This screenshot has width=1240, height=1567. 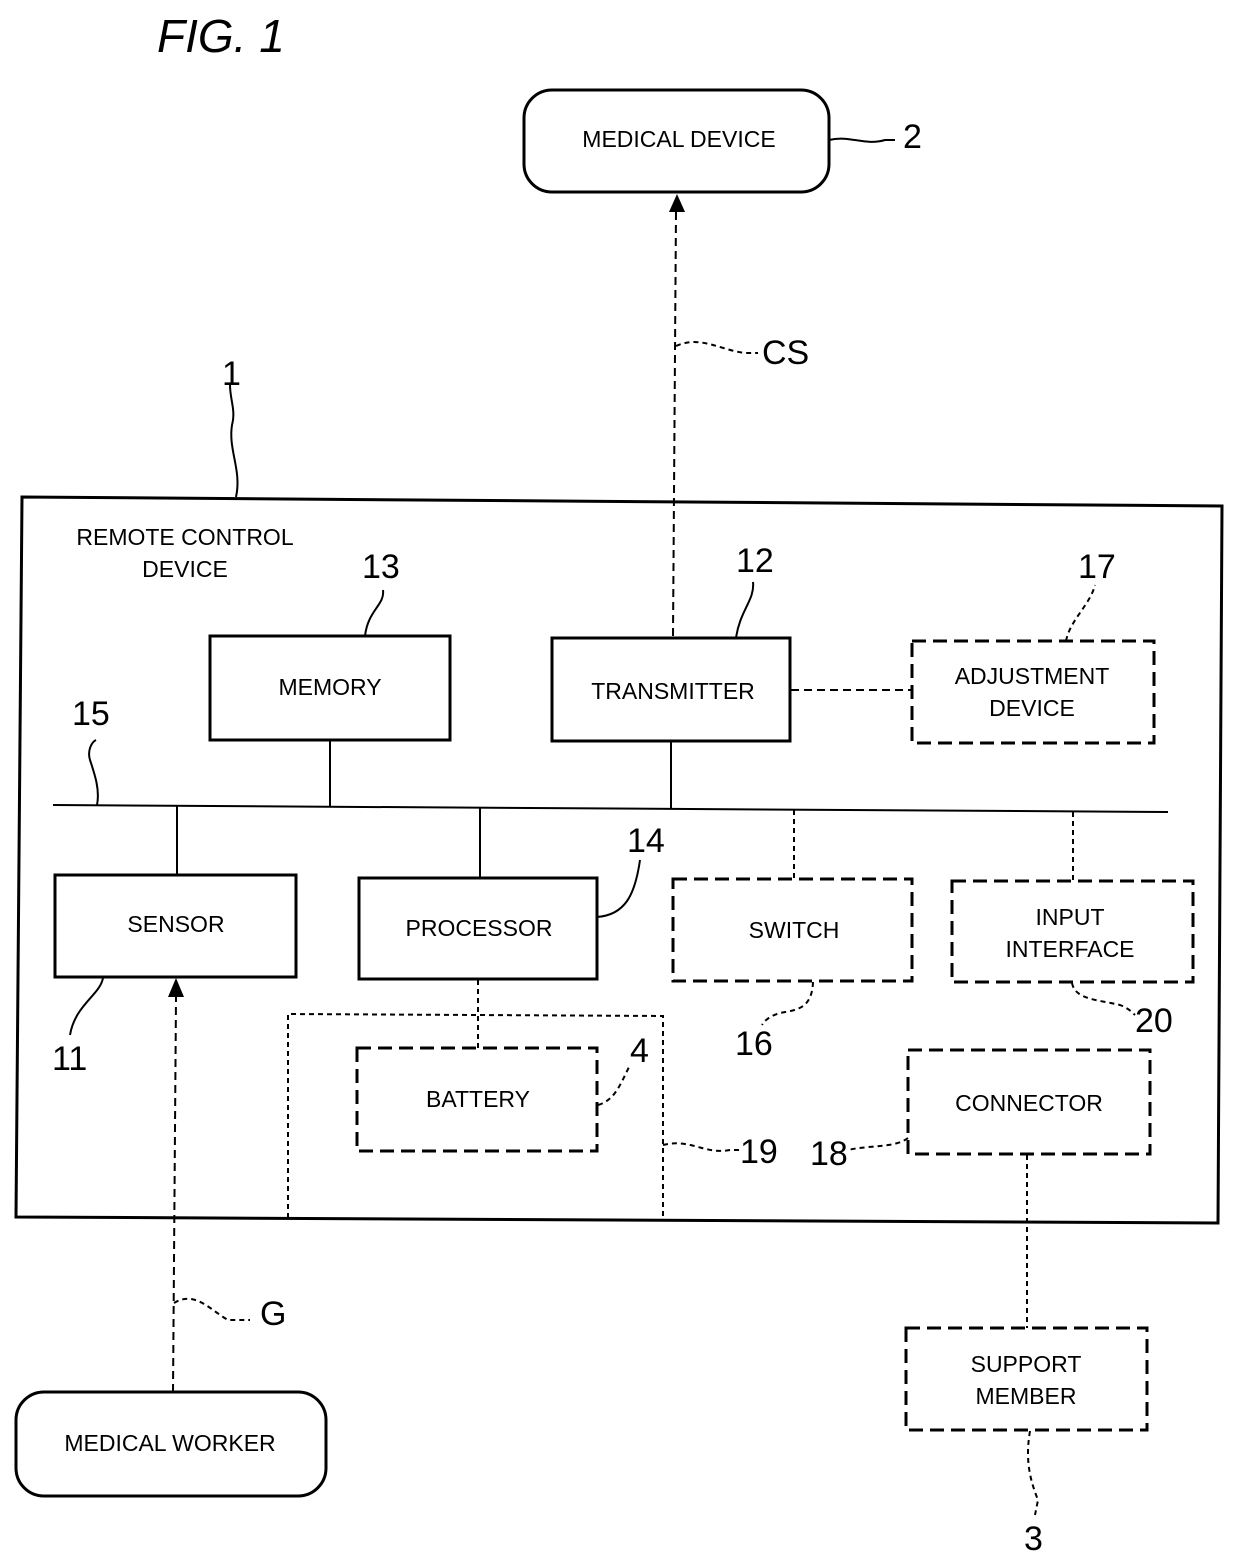 I want to click on medical-worker-node: MEDICAL WORKER, so click(x=171, y=1444).